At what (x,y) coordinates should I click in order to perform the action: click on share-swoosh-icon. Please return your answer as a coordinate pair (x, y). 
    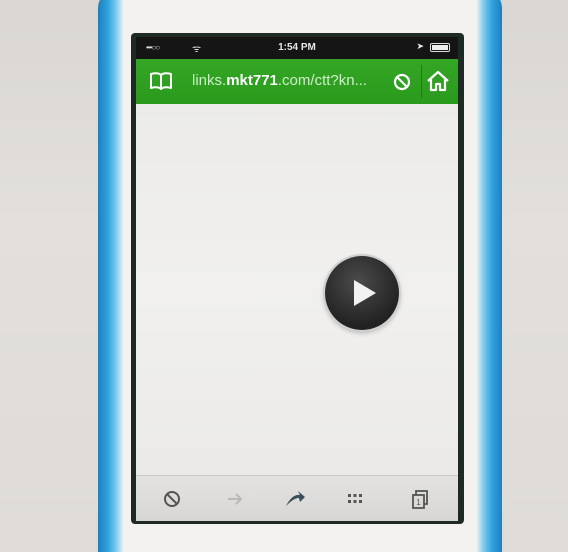
    Looking at the image, I should click on (295, 499).